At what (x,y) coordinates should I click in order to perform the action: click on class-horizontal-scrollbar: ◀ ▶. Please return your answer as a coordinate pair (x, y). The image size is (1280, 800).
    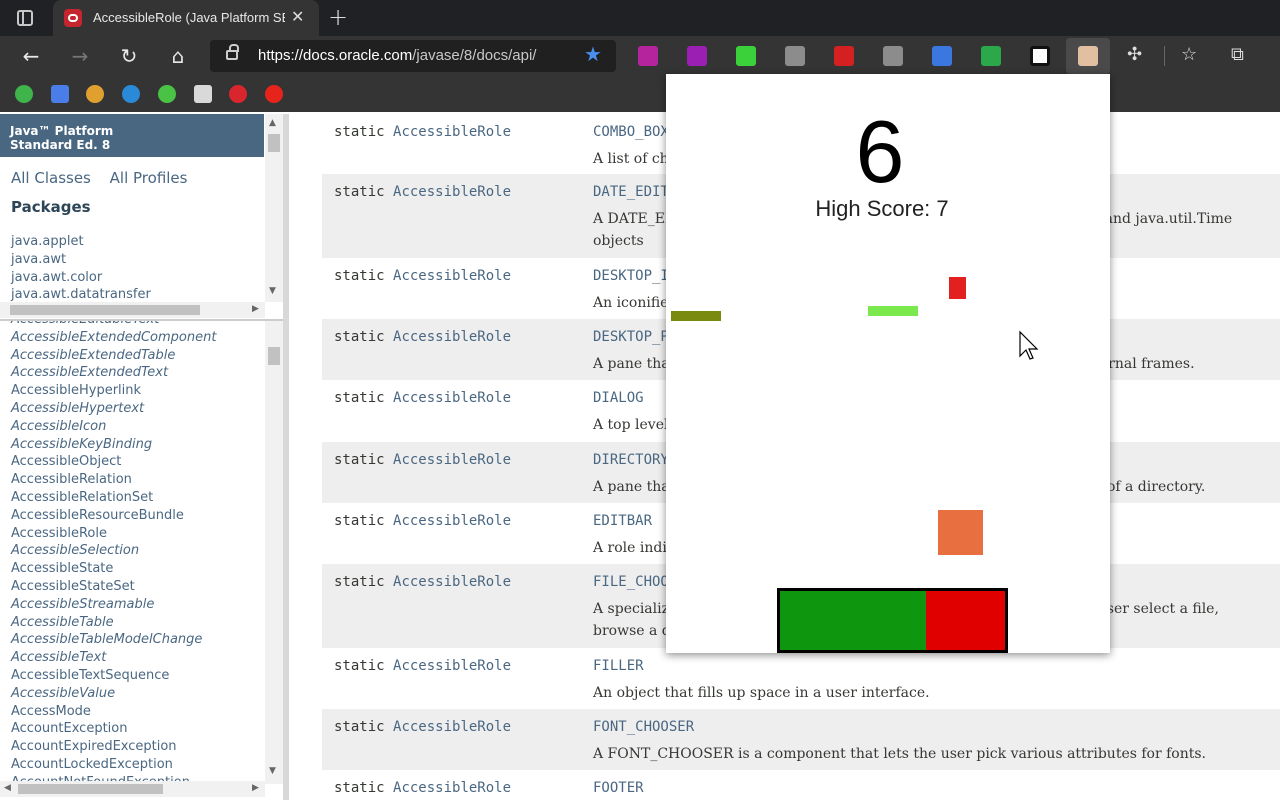
    Looking at the image, I should click on (132, 789).